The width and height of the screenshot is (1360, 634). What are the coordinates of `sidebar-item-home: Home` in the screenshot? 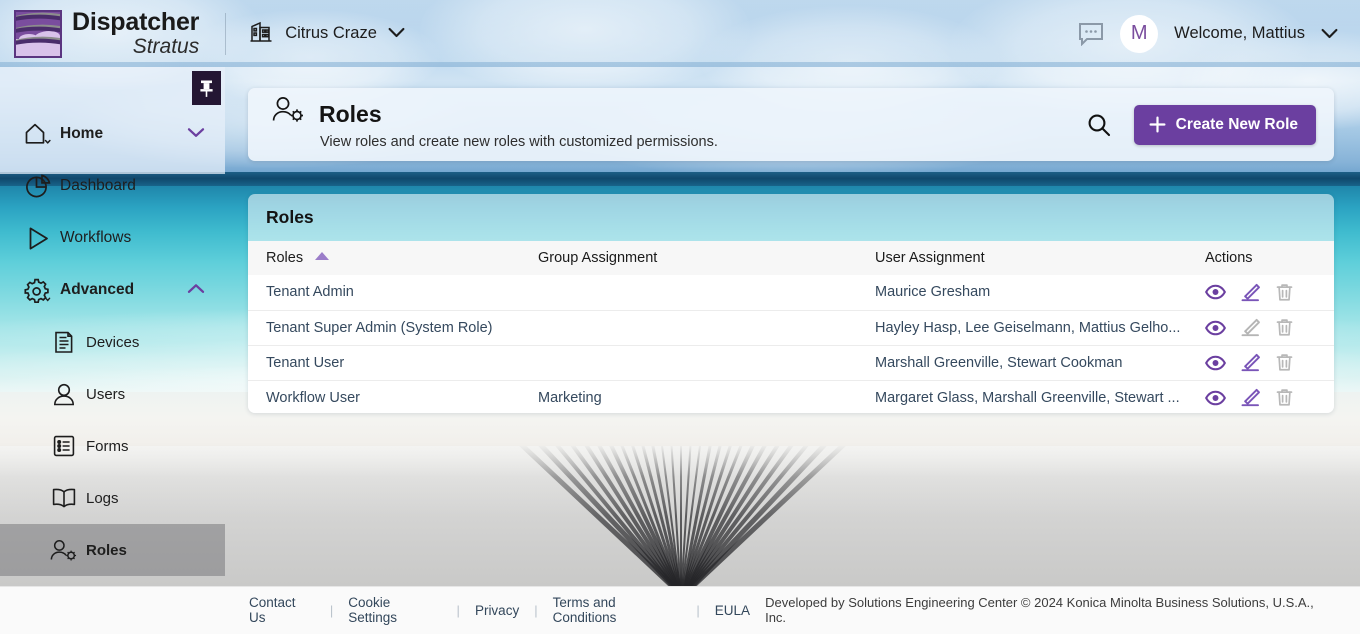 It's located at (112, 134).